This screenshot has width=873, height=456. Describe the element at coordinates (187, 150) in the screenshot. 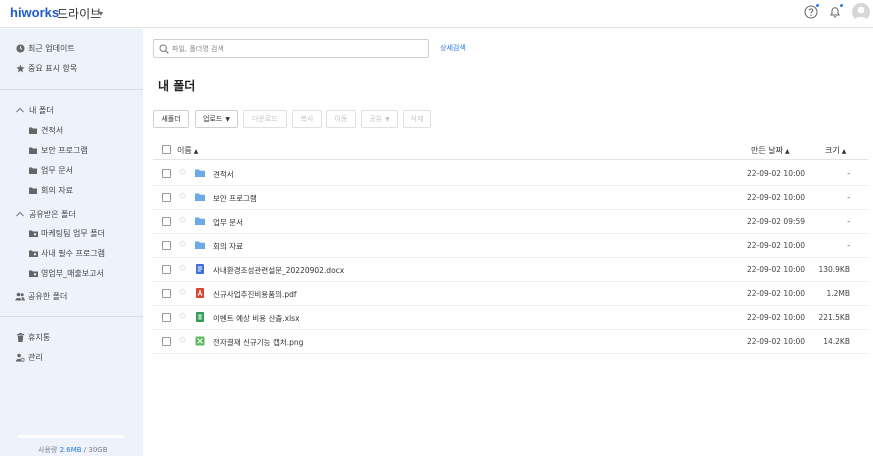

I see `column-header-name: 이름 ▲` at that location.